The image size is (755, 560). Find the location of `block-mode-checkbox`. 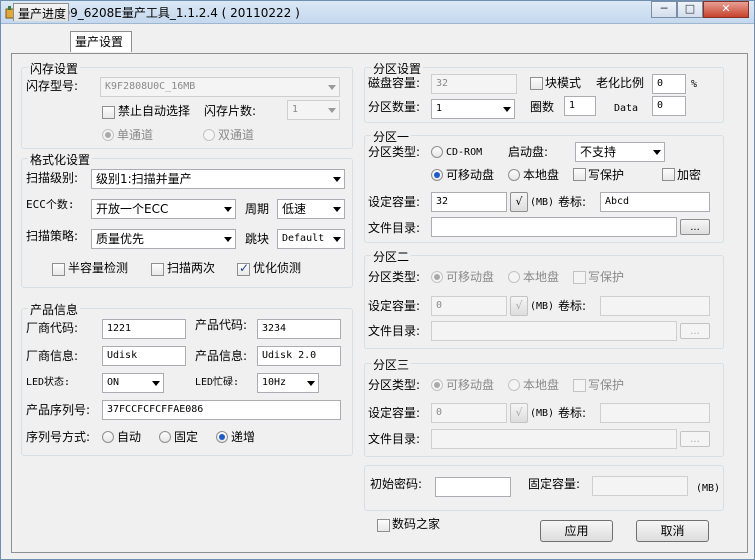

block-mode-checkbox is located at coordinates (536, 83).